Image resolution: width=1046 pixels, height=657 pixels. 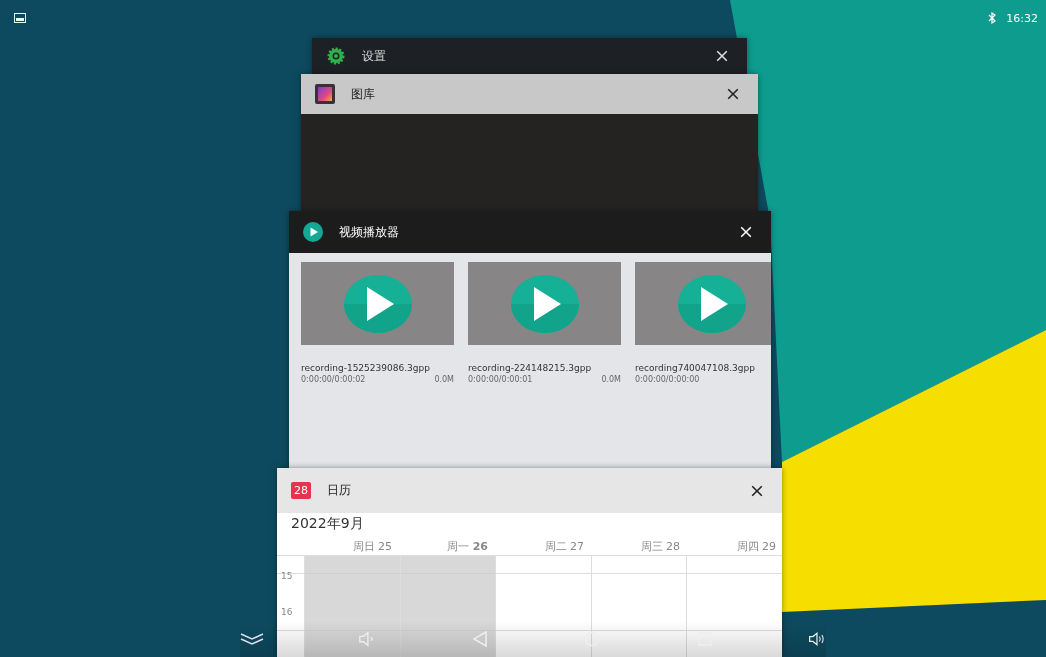 What do you see at coordinates (301, 490) in the screenshot?
I see `calendar-icon: 28` at bounding box center [301, 490].